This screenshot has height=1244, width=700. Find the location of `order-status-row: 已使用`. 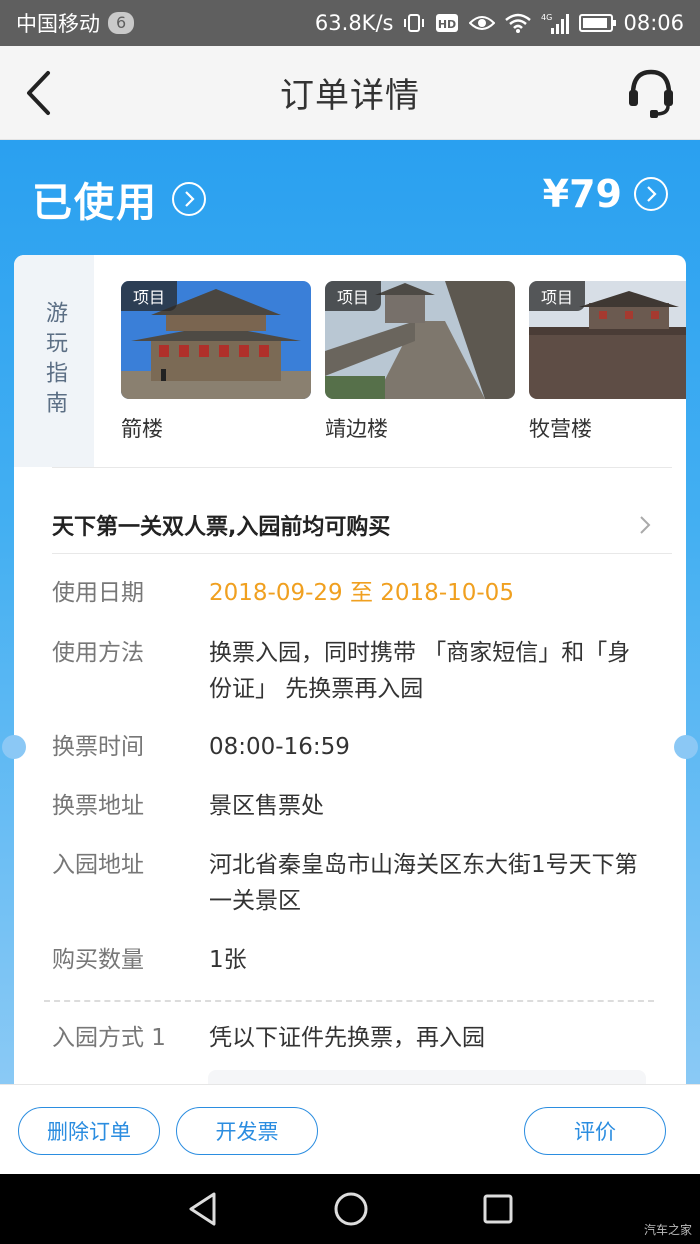

order-status-row: 已使用 is located at coordinates (119, 199).